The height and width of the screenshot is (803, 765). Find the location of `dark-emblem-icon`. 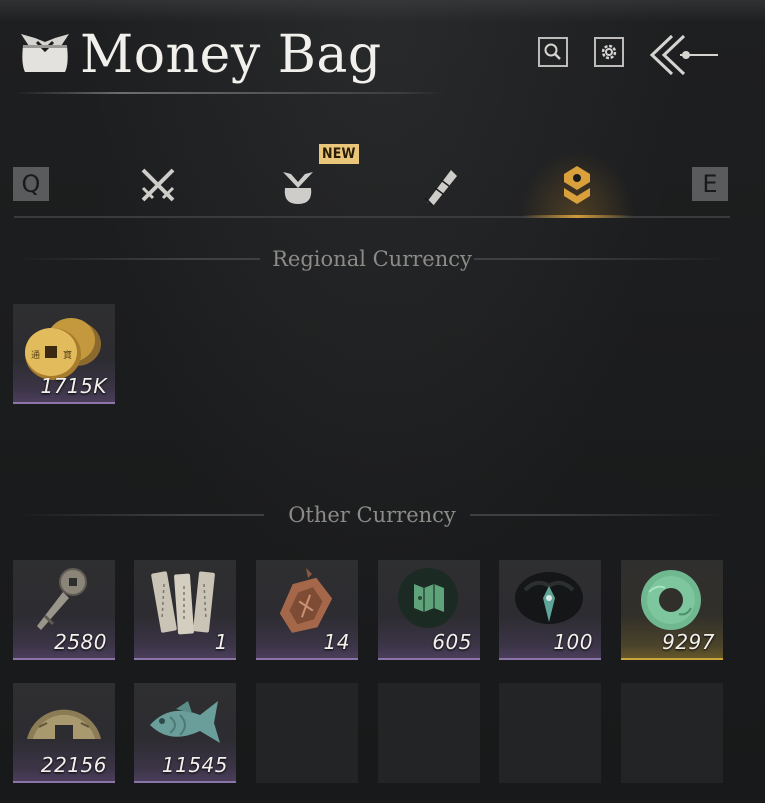

dark-emblem-icon is located at coordinates (549, 598).